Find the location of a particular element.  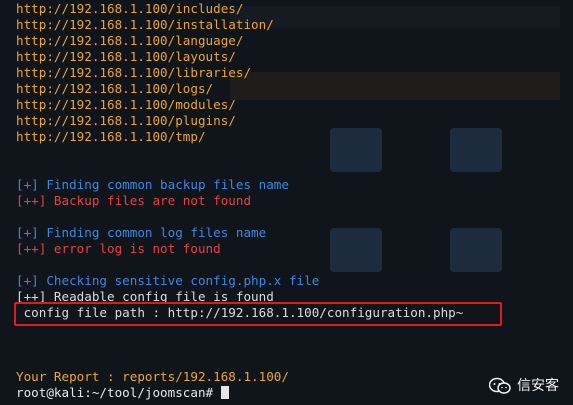

terminal-line: [+] Finding common backup files name is located at coordinates (152, 184).